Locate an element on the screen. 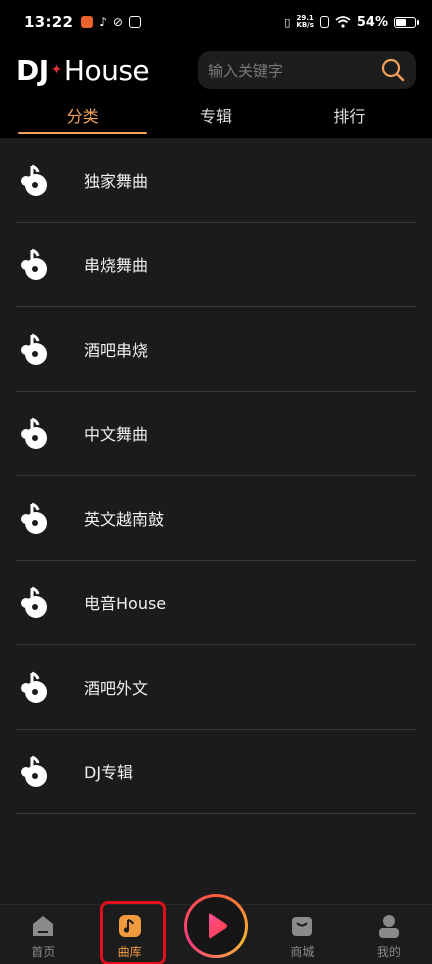  category-label: 独家舞曲 is located at coordinates (116, 181).